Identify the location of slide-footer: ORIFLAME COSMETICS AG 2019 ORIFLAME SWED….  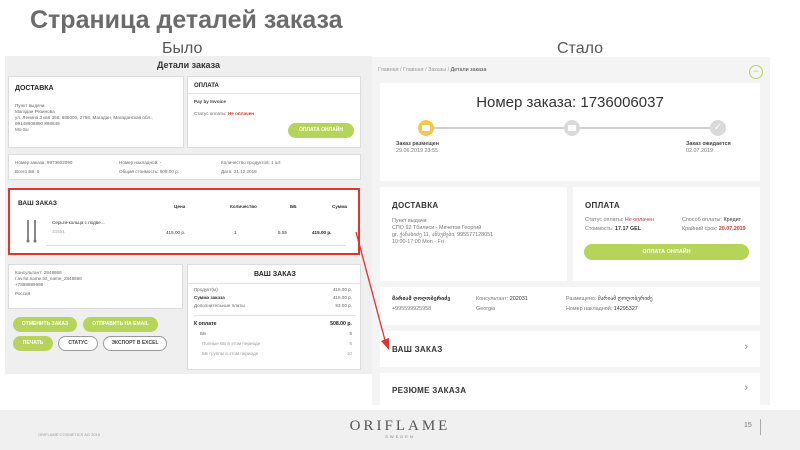
(400, 430).